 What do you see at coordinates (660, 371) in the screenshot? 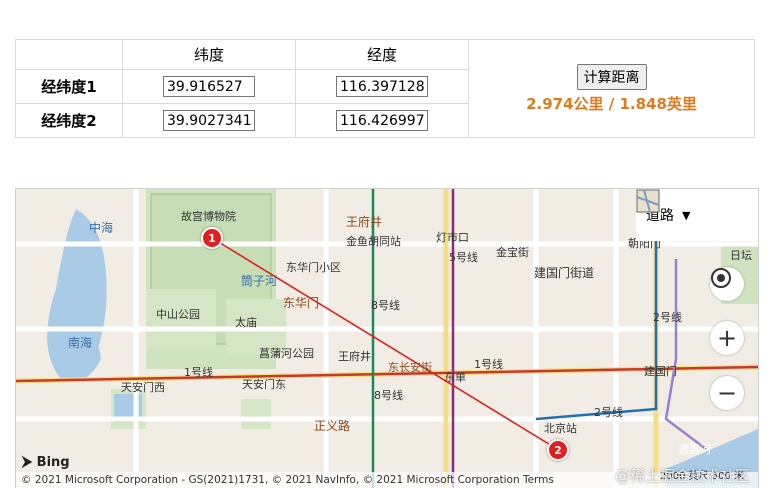
I see `map-label-jianguomen: 建国门` at bounding box center [660, 371].